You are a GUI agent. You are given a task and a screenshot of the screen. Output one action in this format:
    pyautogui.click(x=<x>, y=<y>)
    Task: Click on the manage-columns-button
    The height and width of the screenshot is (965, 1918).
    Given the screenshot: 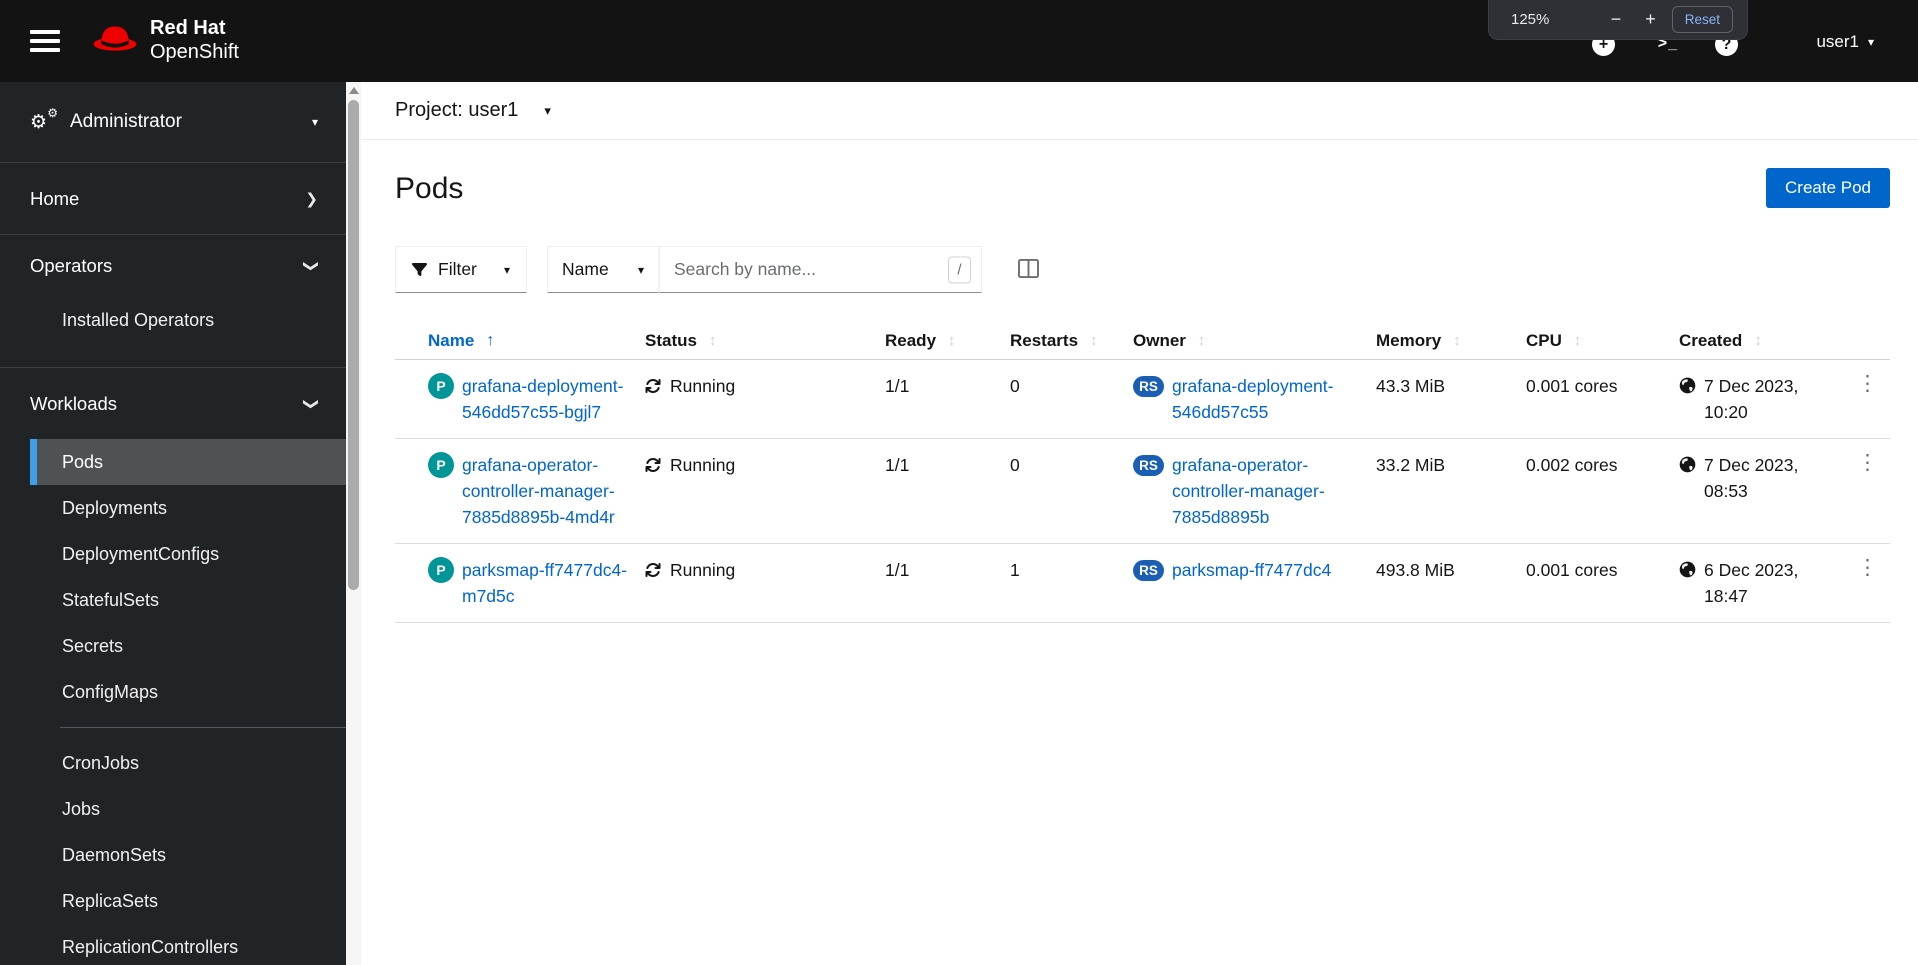 What is the action you would take?
    pyautogui.click(x=1028, y=270)
    